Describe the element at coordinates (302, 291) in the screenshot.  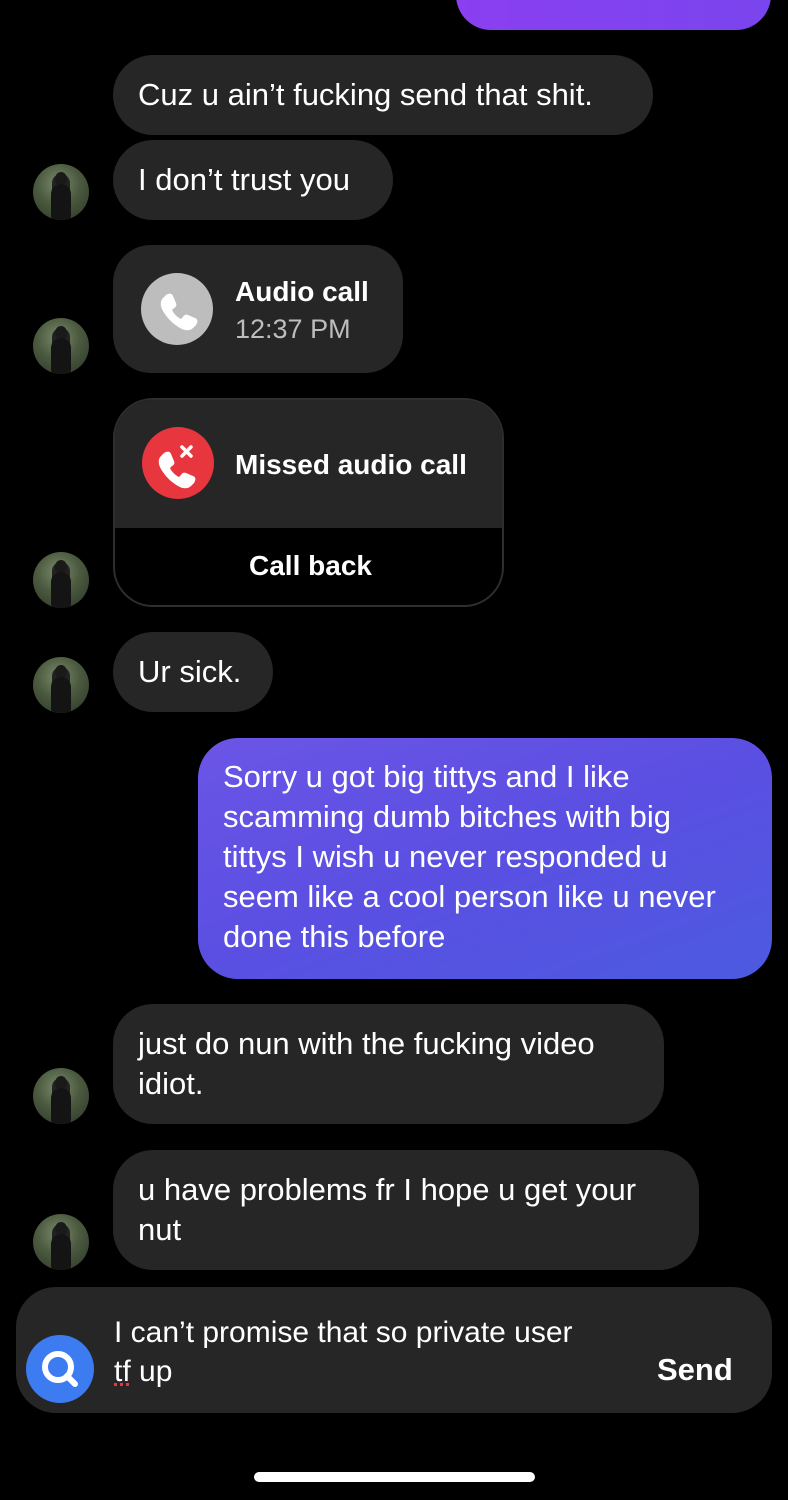
I see `call-title: Audio call` at that location.